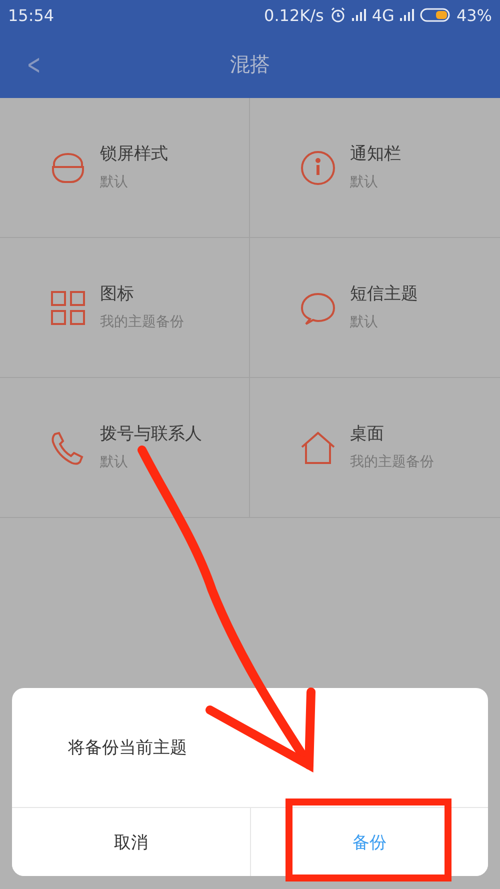 This screenshot has height=889, width=500. I want to click on battery-icon, so click(435, 15).